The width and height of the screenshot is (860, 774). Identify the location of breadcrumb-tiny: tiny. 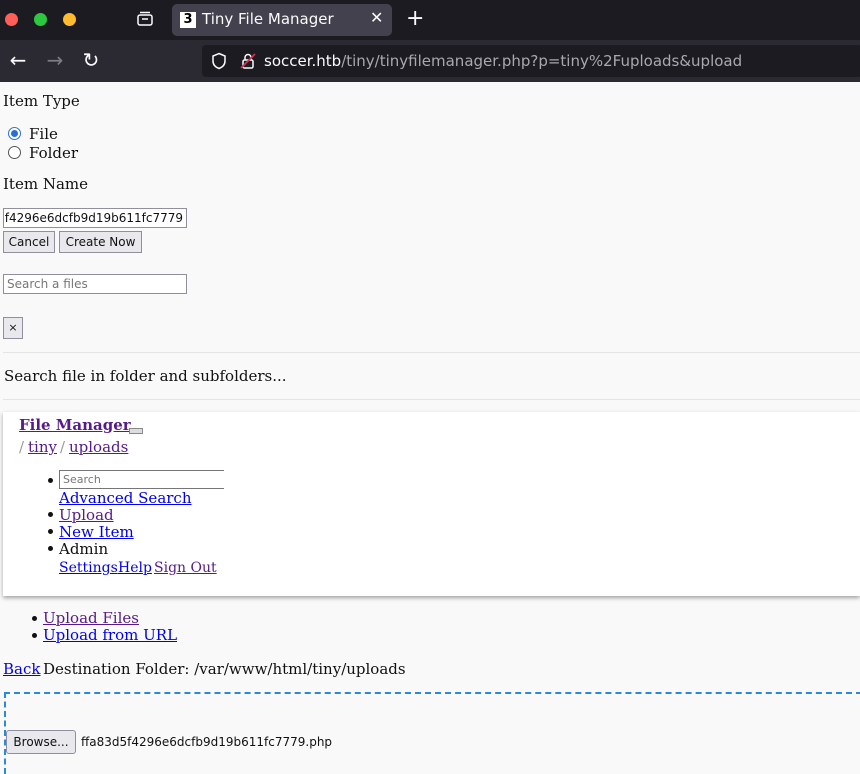
(42, 447).